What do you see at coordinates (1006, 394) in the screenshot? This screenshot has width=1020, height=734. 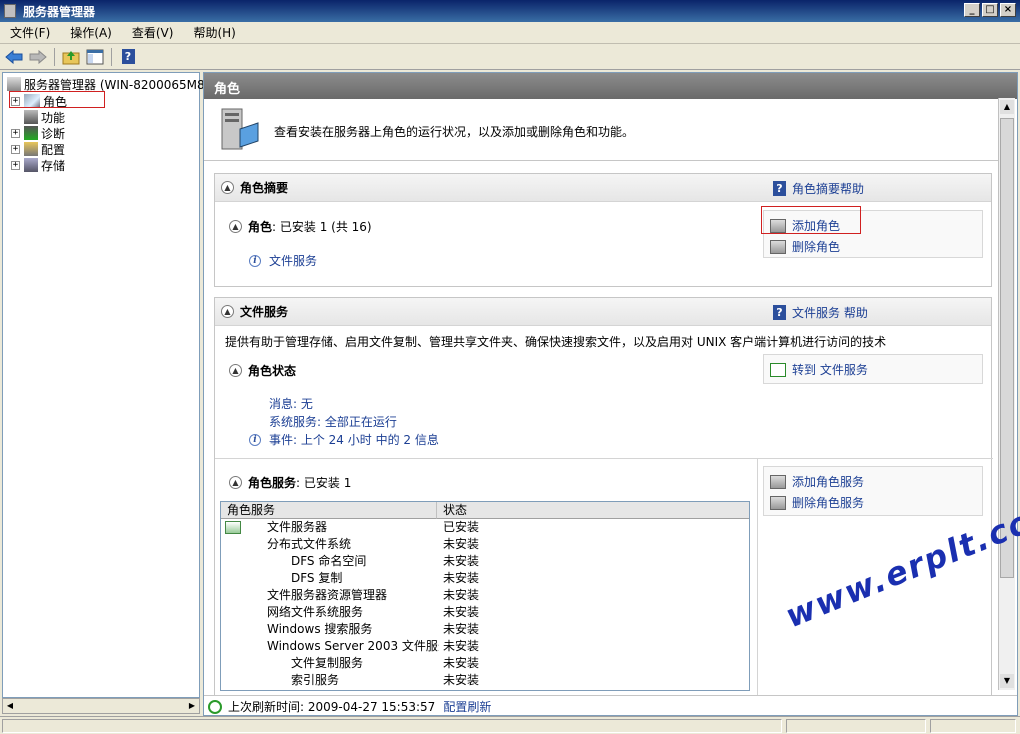 I see `main-vertical-scrollbar: ▲ ▼` at bounding box center [1006, 394].